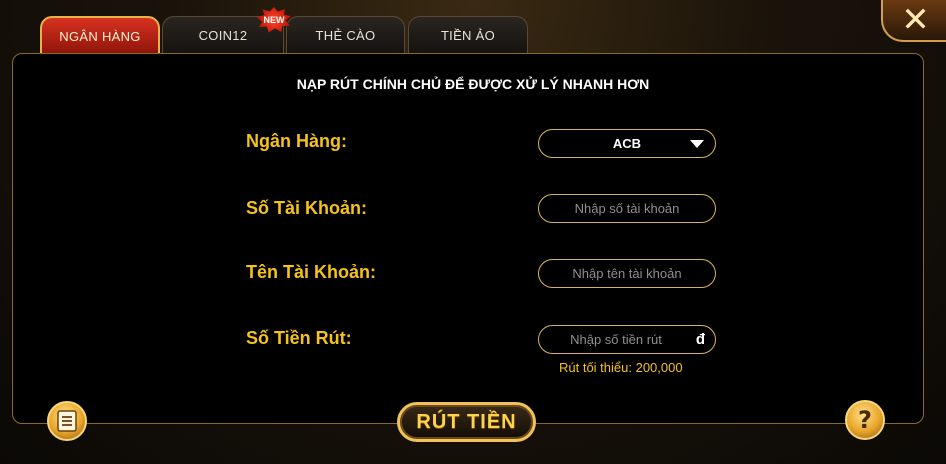 The image size is (946, 464). Describe the element at coordinates (306, 208) in the screenshot. I see `account-number-label: Số Tài Khoản:` at that location.